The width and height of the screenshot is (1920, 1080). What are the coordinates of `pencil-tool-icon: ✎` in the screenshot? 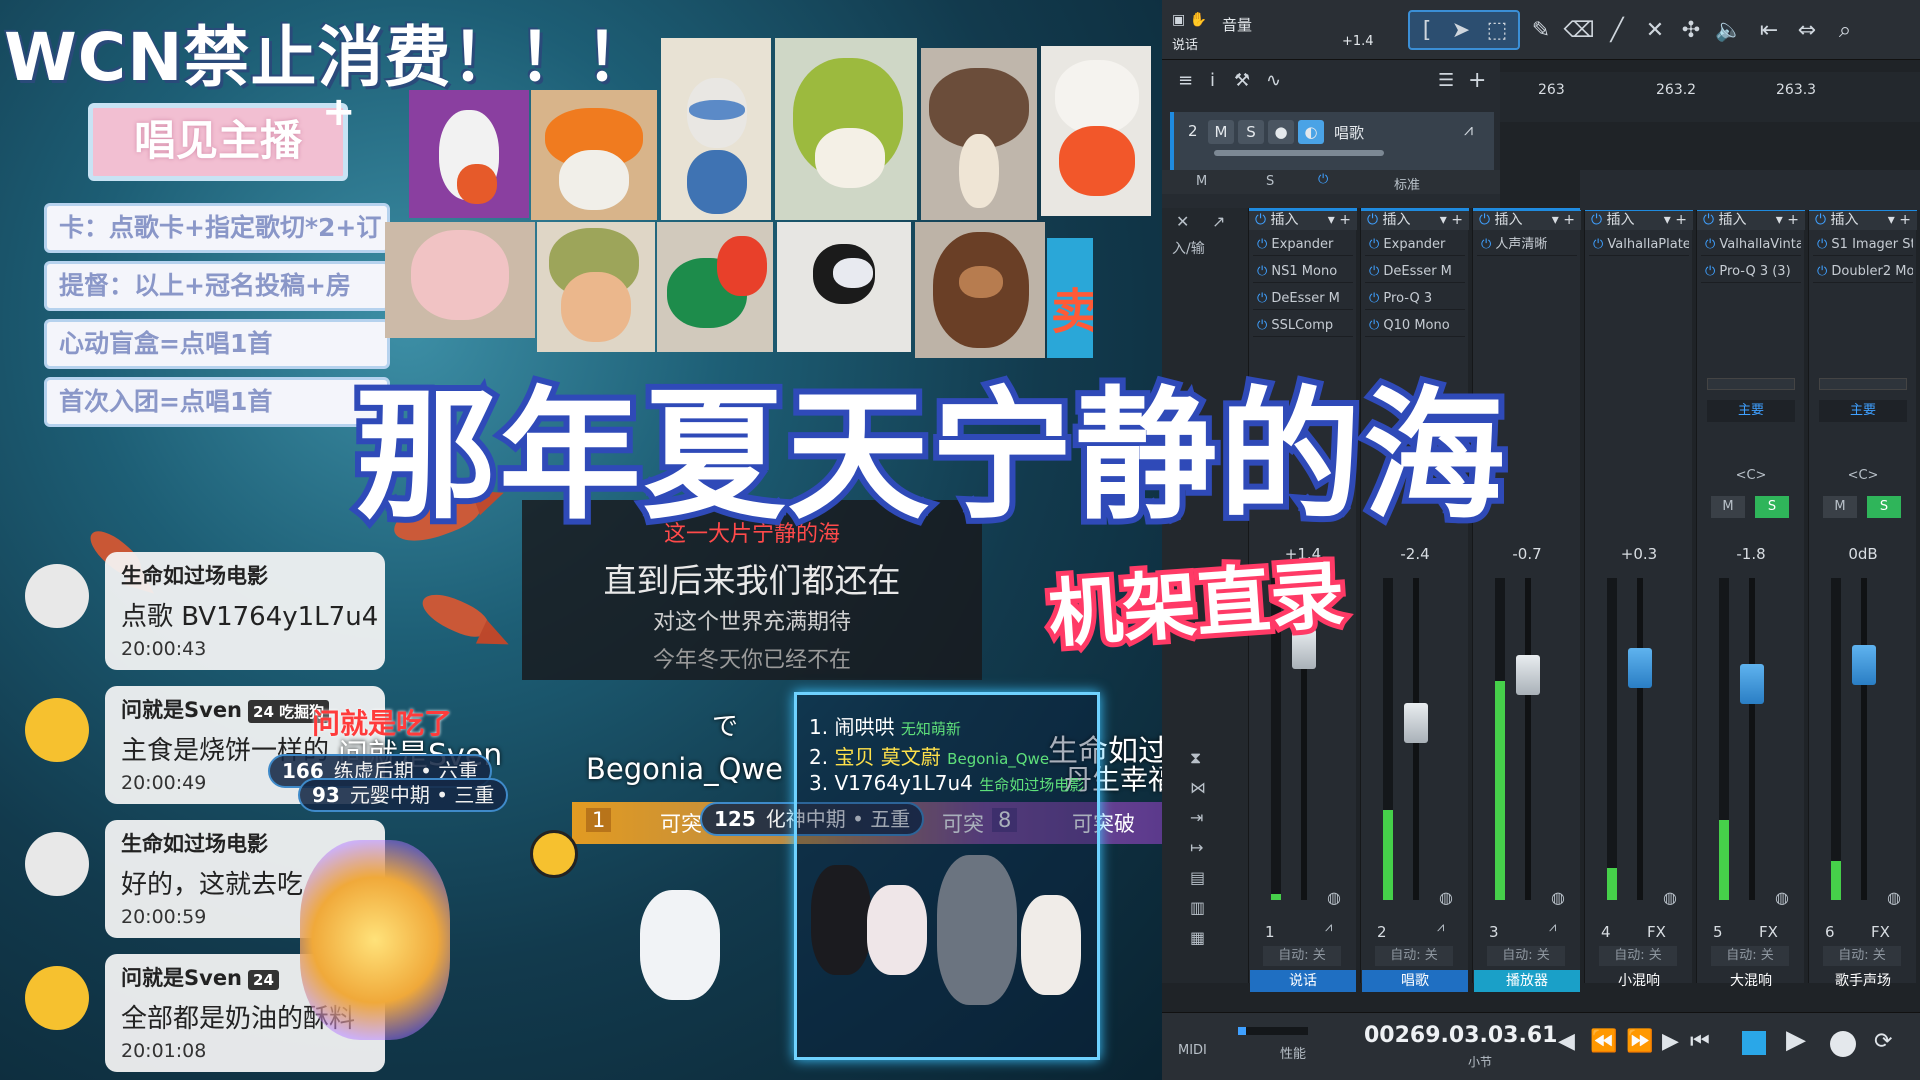 It's located at (1541, 31).